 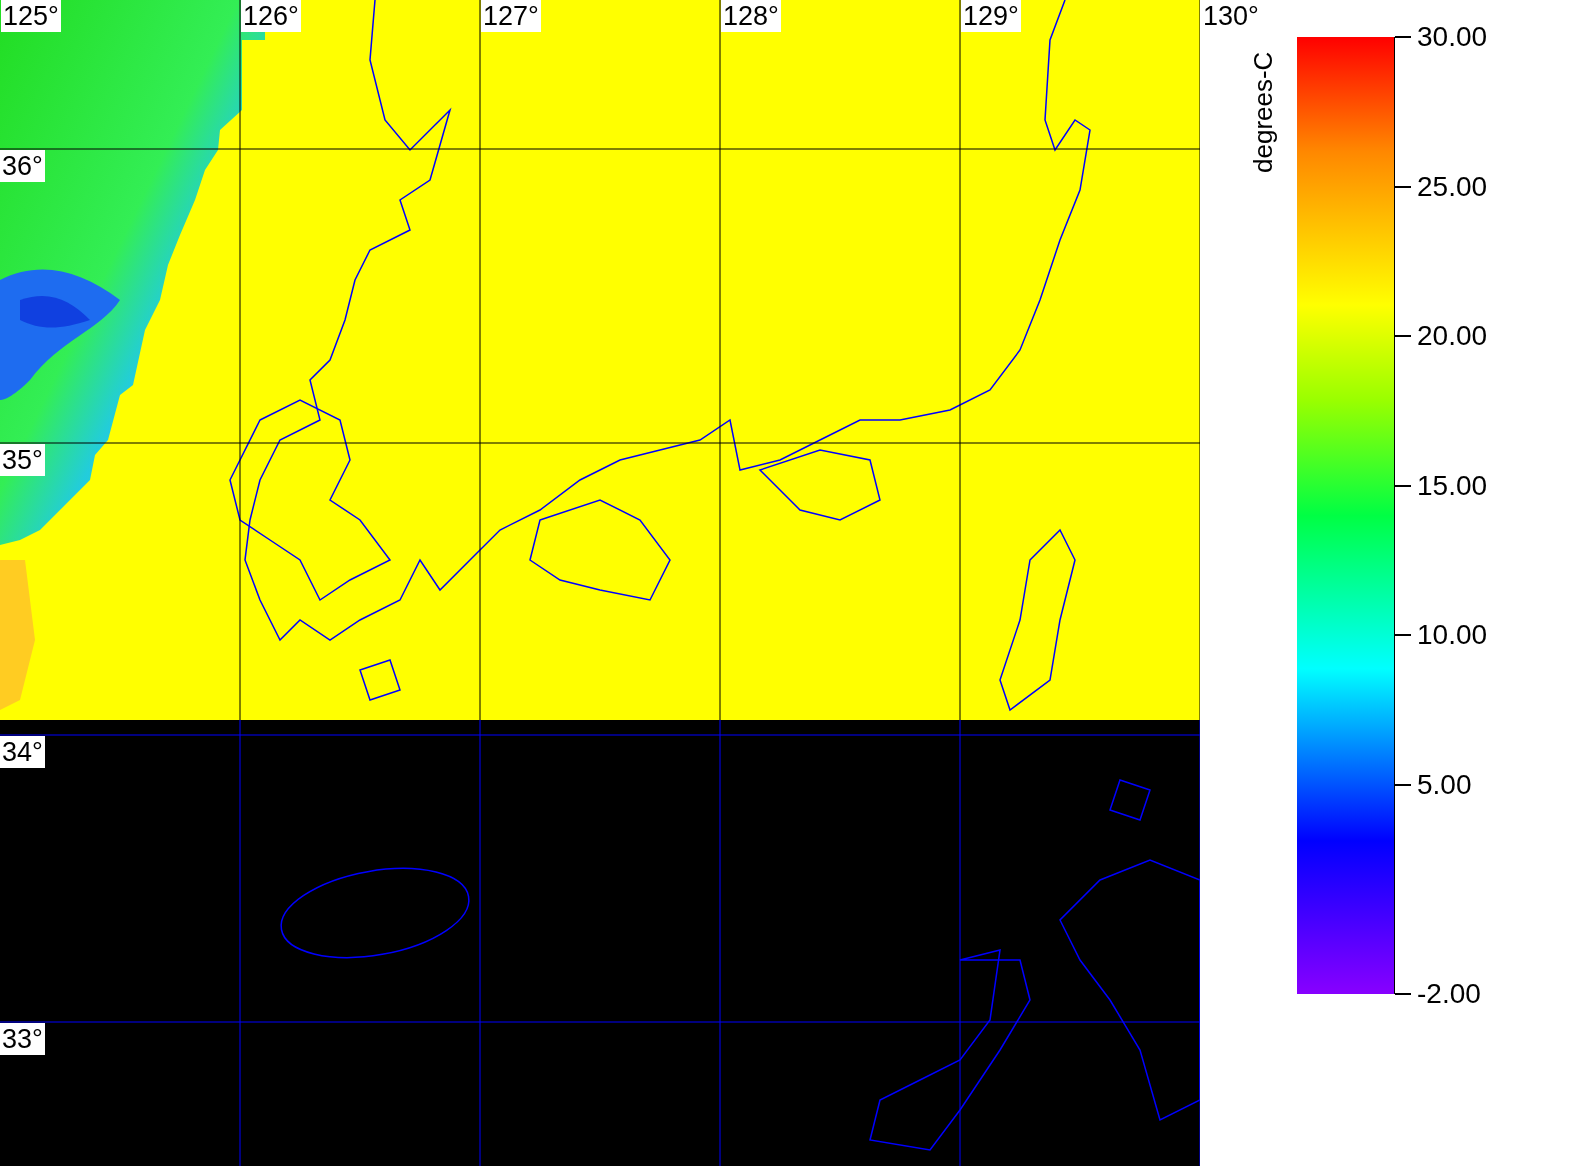 I want to click on scale-tick-label: 10.00, so click(x=1452, y=635).